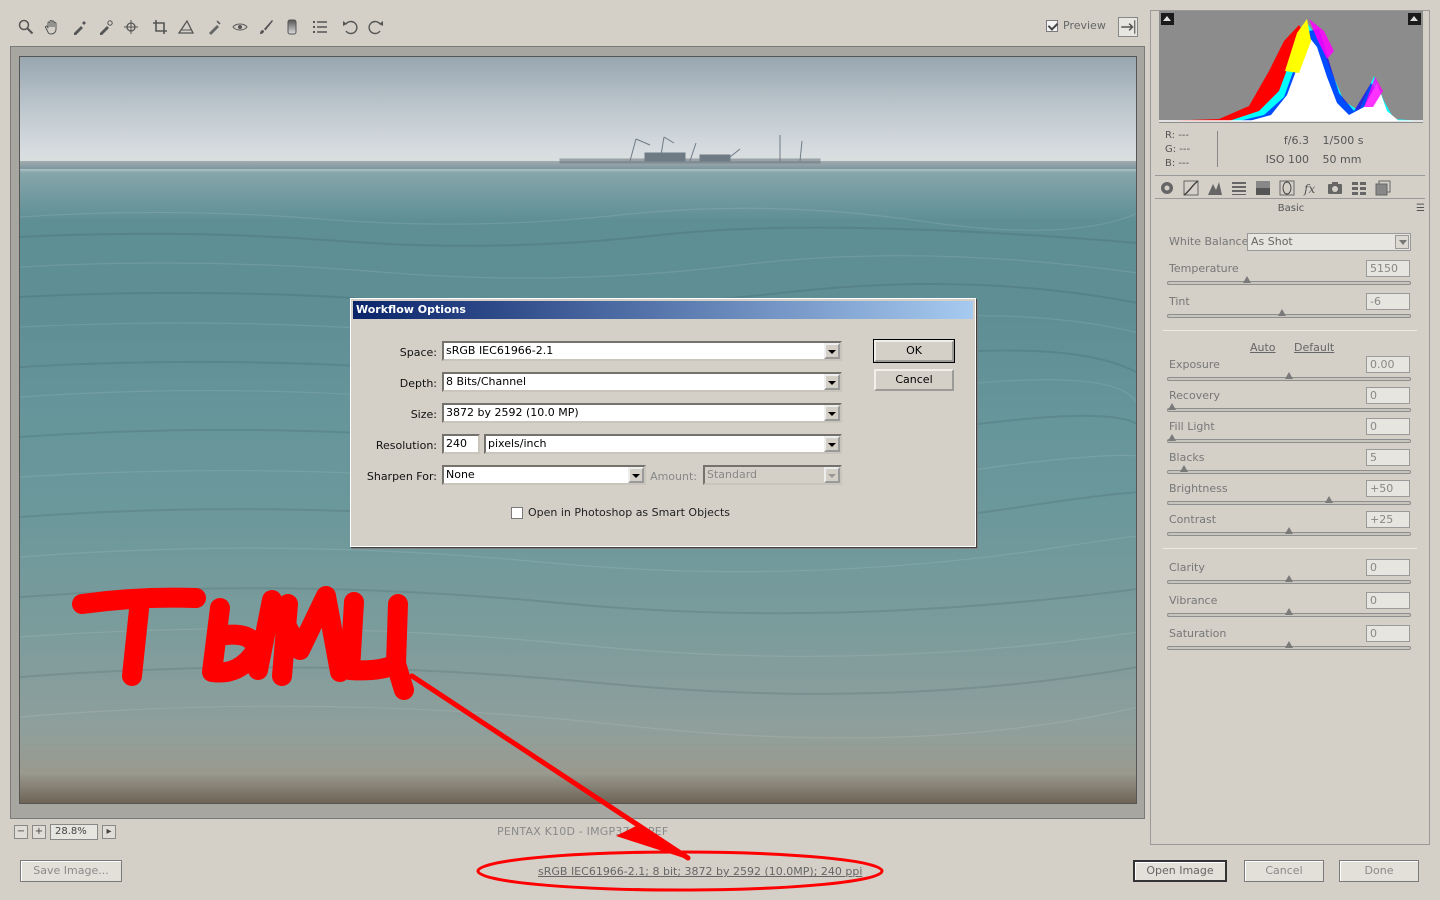 This screenshot has height=900, width=1440. What do you see at coordinates (1239, 188) in the screenshot?
I see `hsl-tab-icon` at bounding box center [1239, 188].